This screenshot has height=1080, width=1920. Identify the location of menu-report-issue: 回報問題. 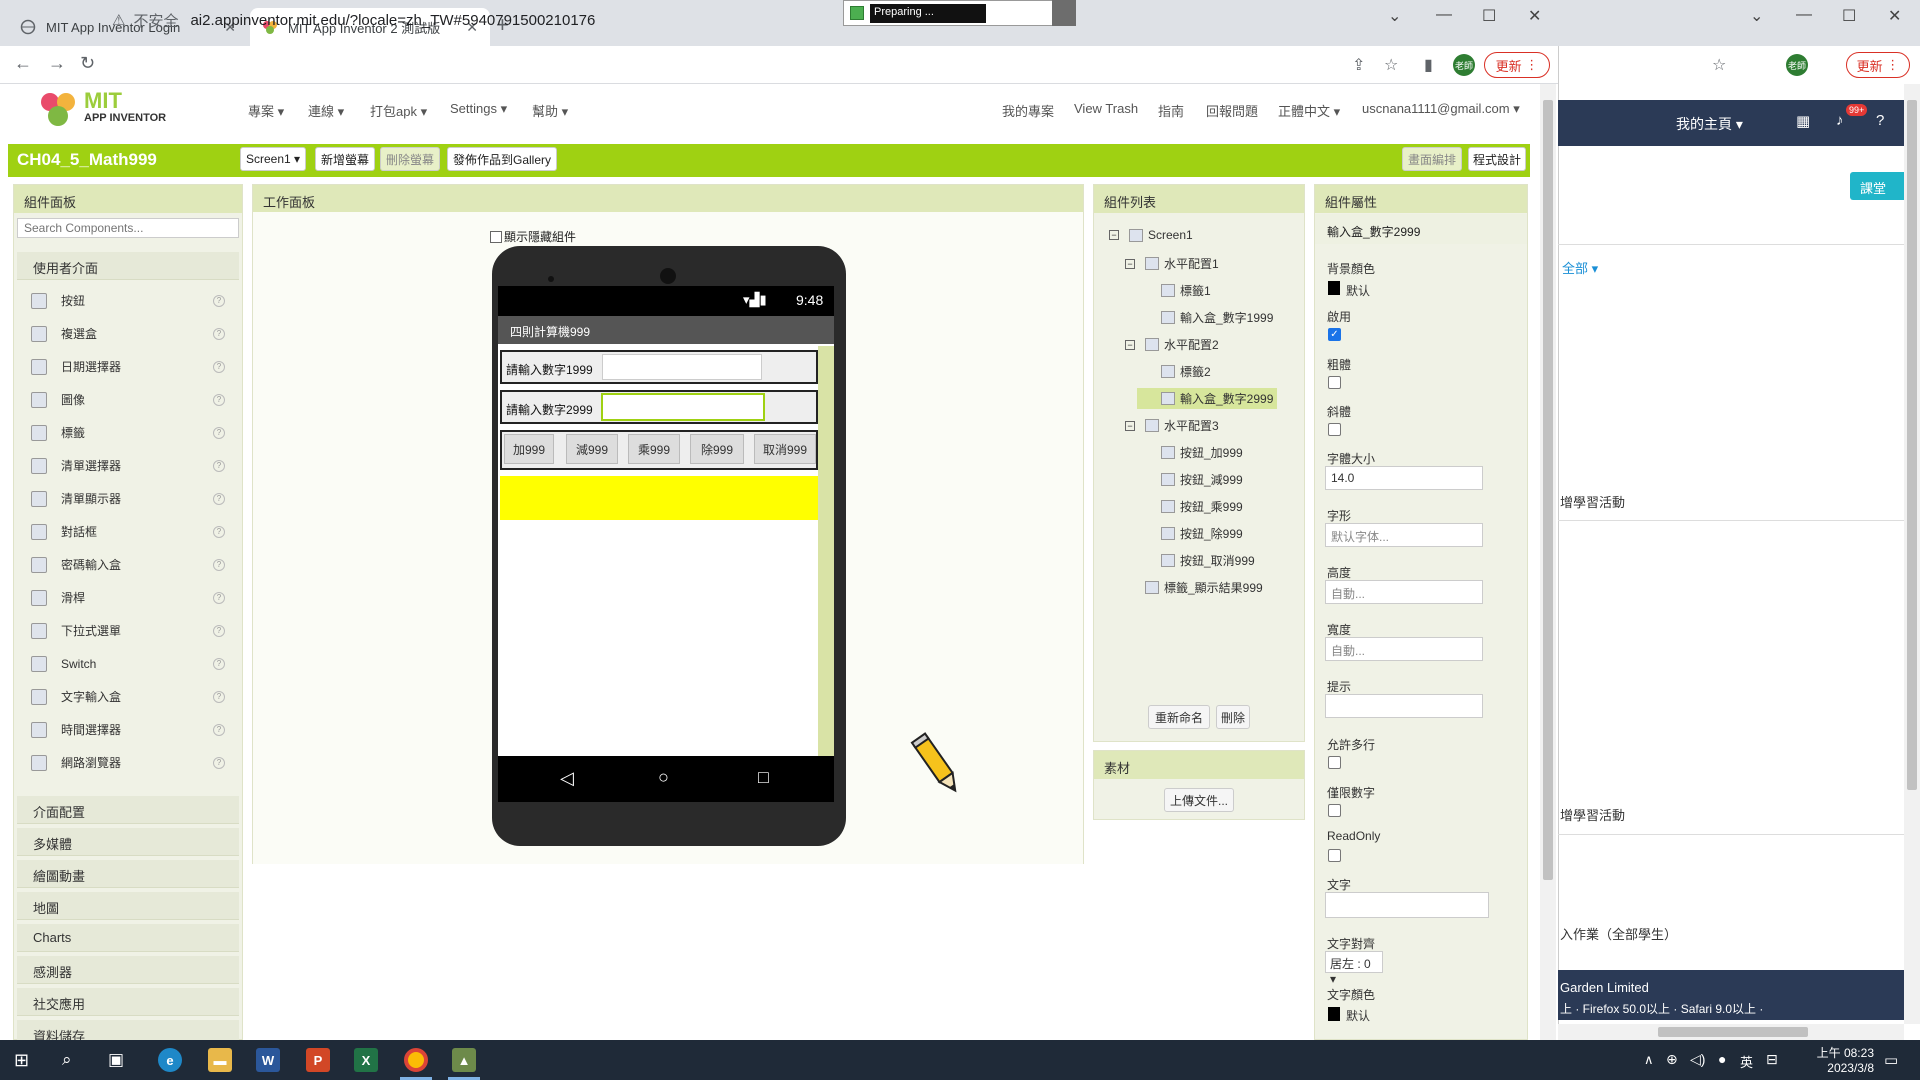
(1232, 110).